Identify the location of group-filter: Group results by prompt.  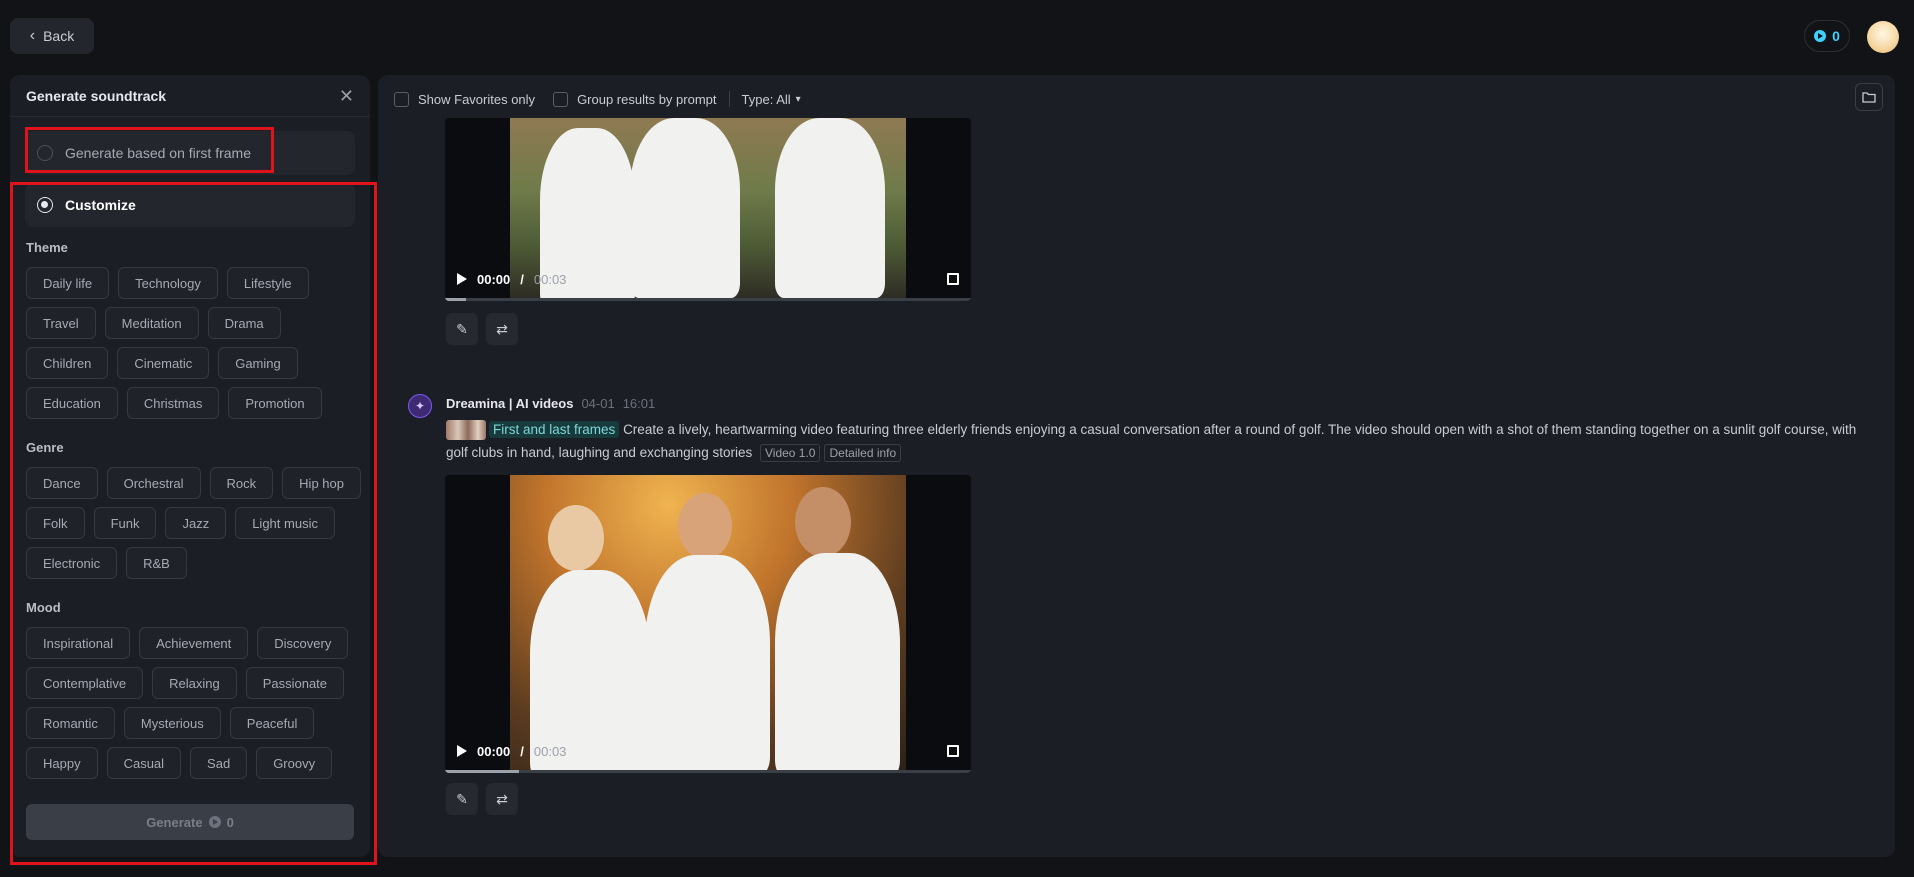
(635, 99).